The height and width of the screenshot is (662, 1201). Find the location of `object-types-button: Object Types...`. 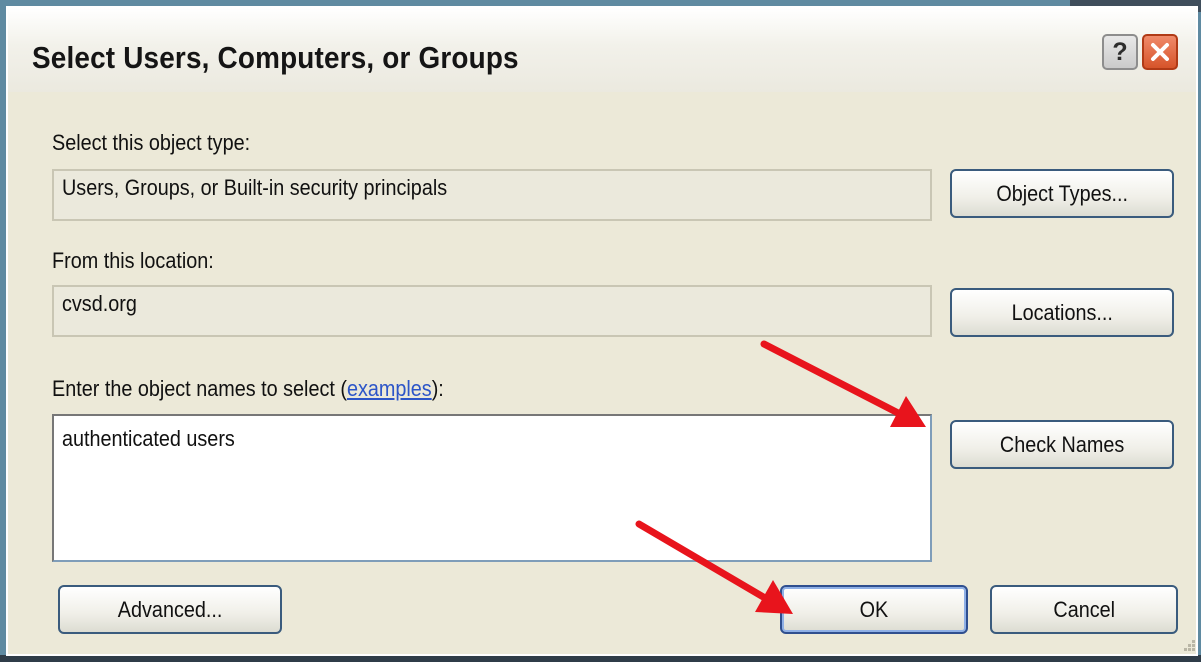

object-types-button: Object Types... is located at coordinates (1062, 193).